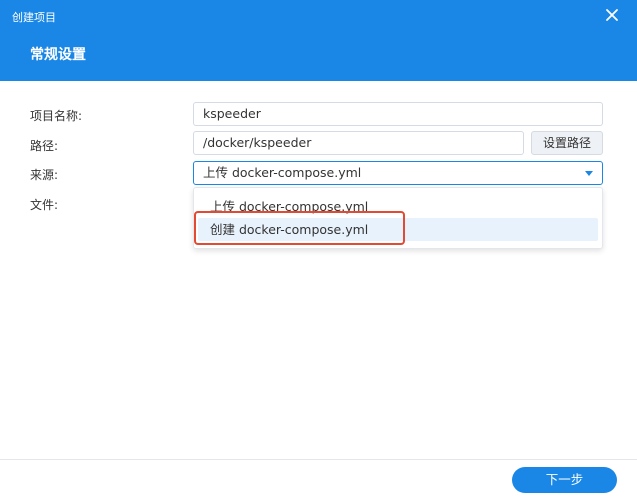  I want to click on source-select-value: 上传 docker-compose.yml, so click(282, 172).